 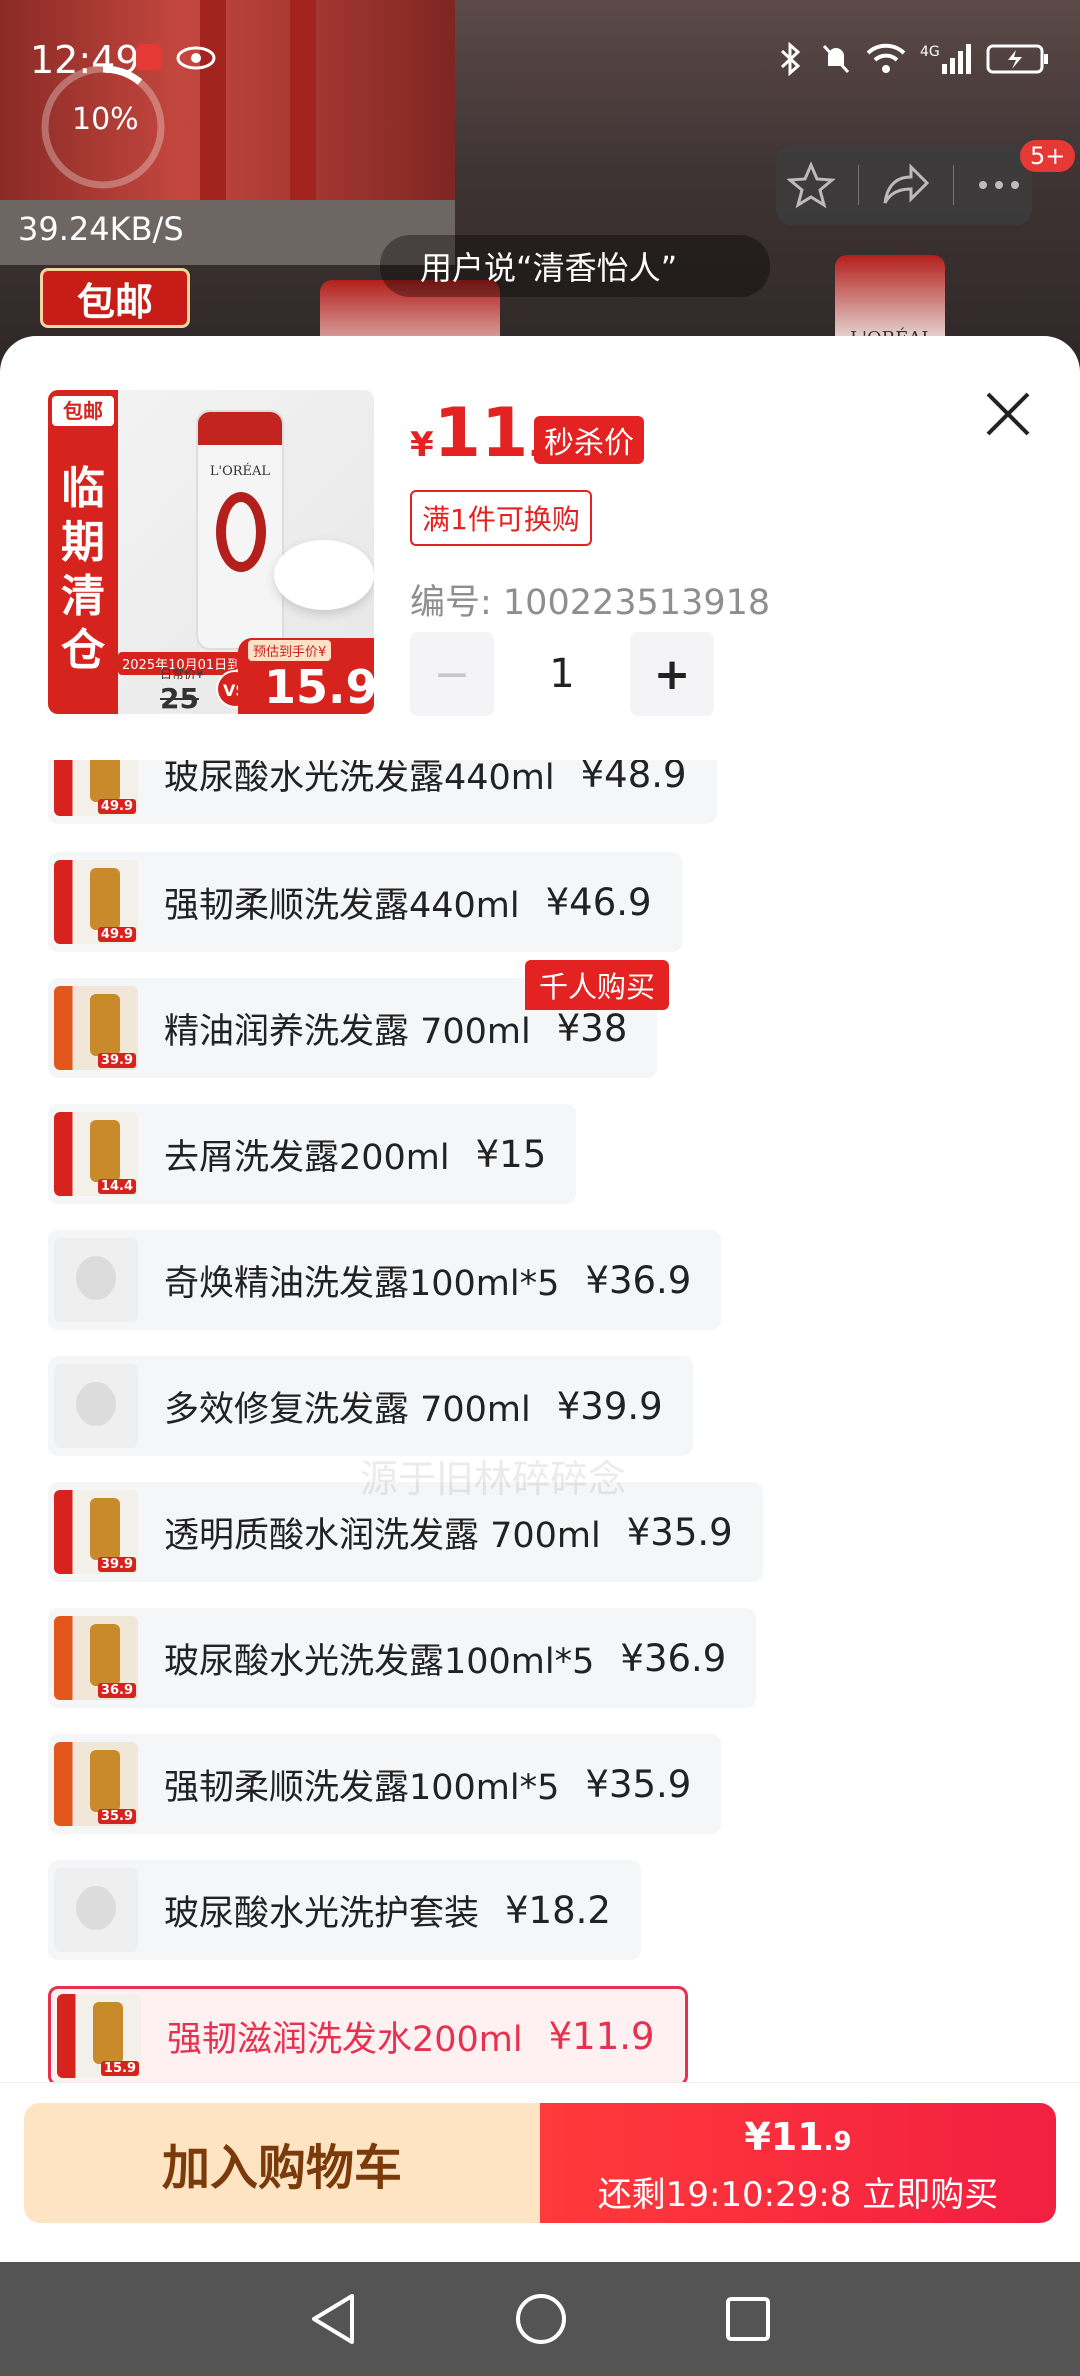 I want to click on top-action-pill, so click(x=904, y=185).